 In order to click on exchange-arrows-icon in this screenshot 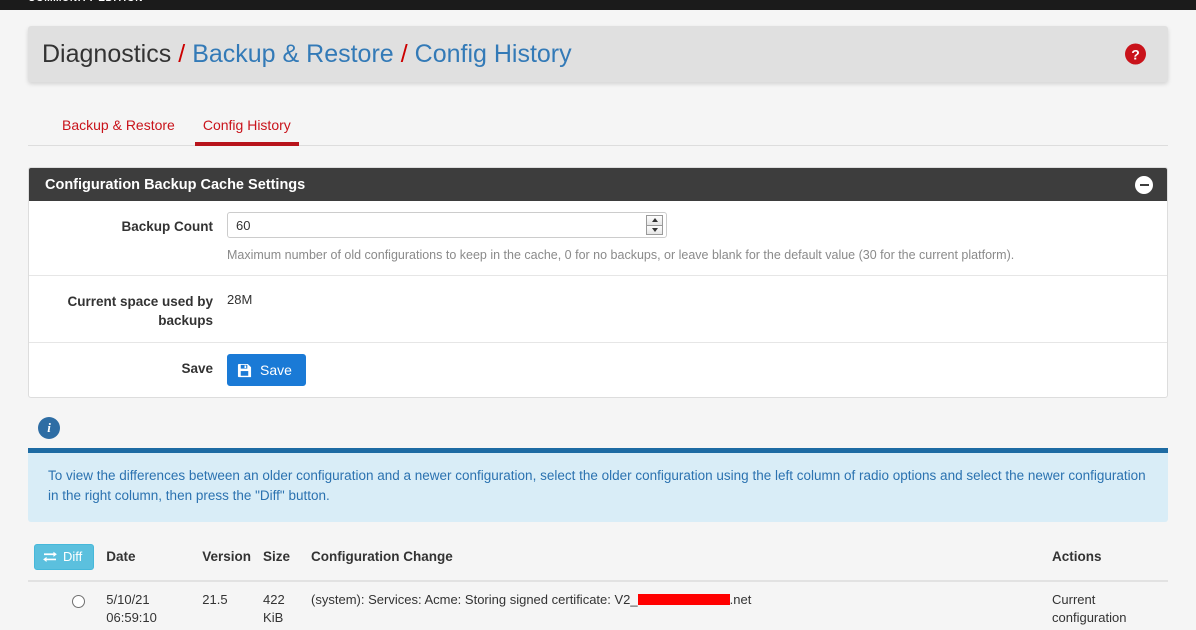, I will do `click(50, 556)`.